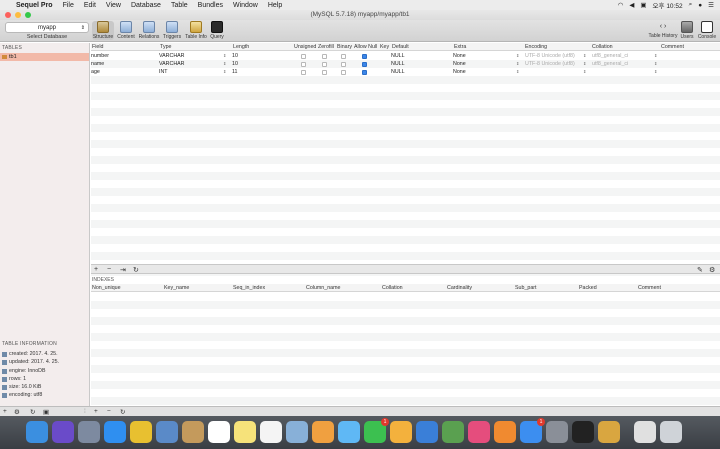 The height and width of the screenshot is (449, 720). What do you see at coordinates (97, 64) in the screenshot?
I see `field-name-cell: name` at bounding box center [97, 64].